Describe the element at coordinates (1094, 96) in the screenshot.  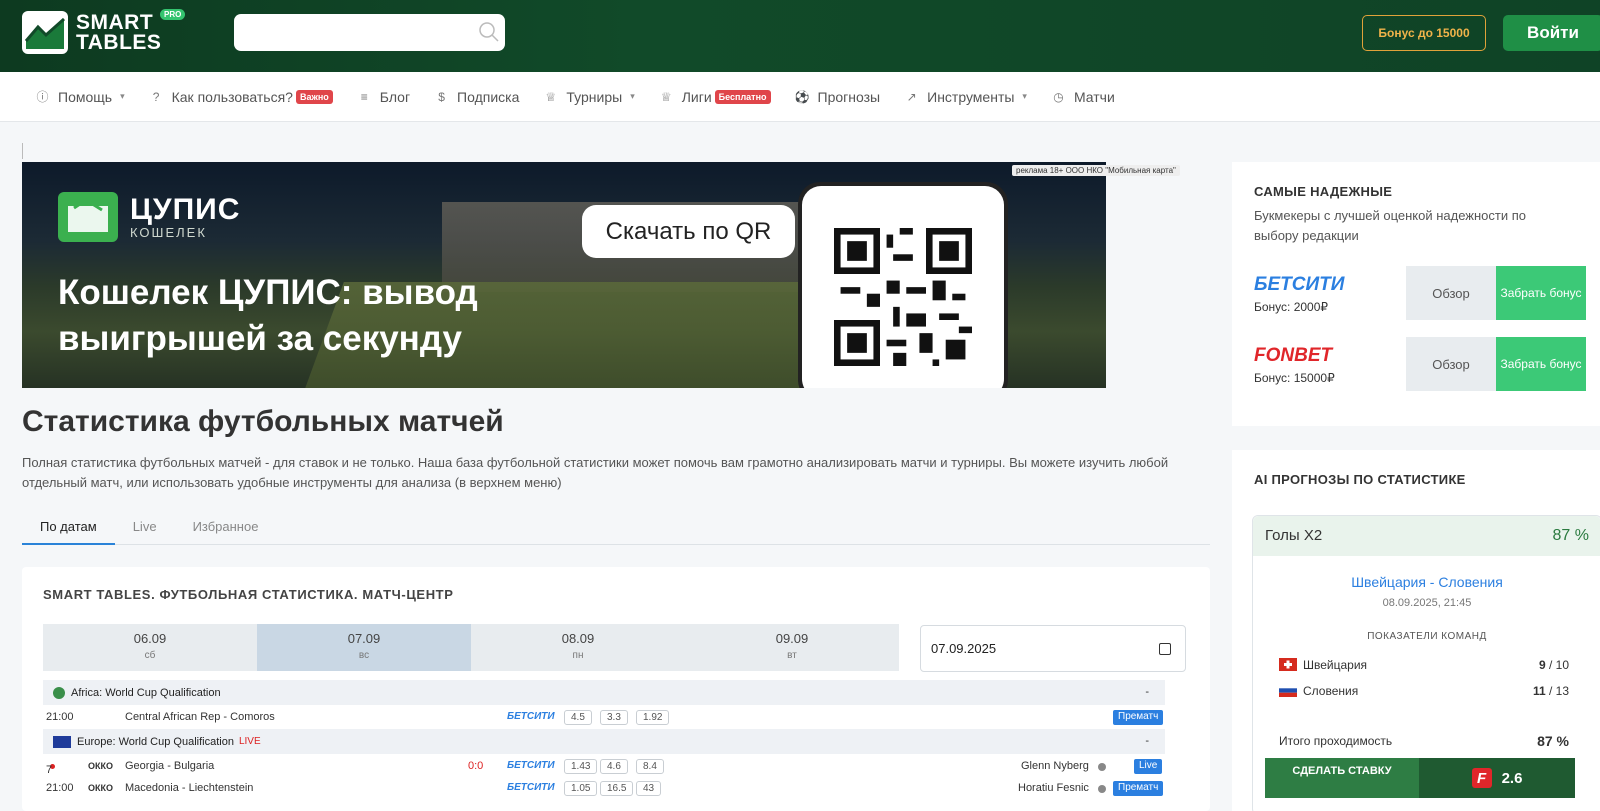
I see `nav-label: Матчи` at that location.